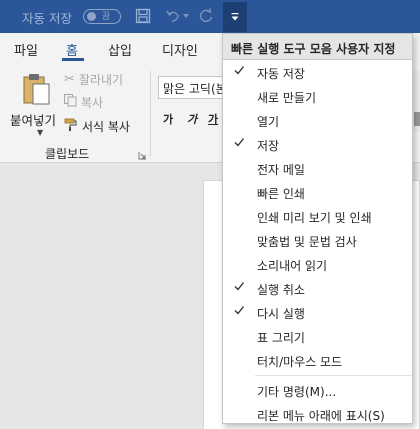 Image resolution: width=420 pixels, height=429 pixels. Describe the element at coordinates (281, 74) in the screenshot. I see `menu-item-label: 자동 저장` at that location.